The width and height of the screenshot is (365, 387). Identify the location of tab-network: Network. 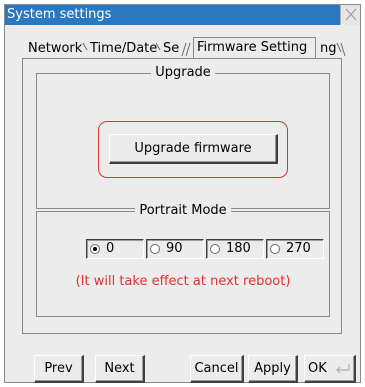
(57, 49).